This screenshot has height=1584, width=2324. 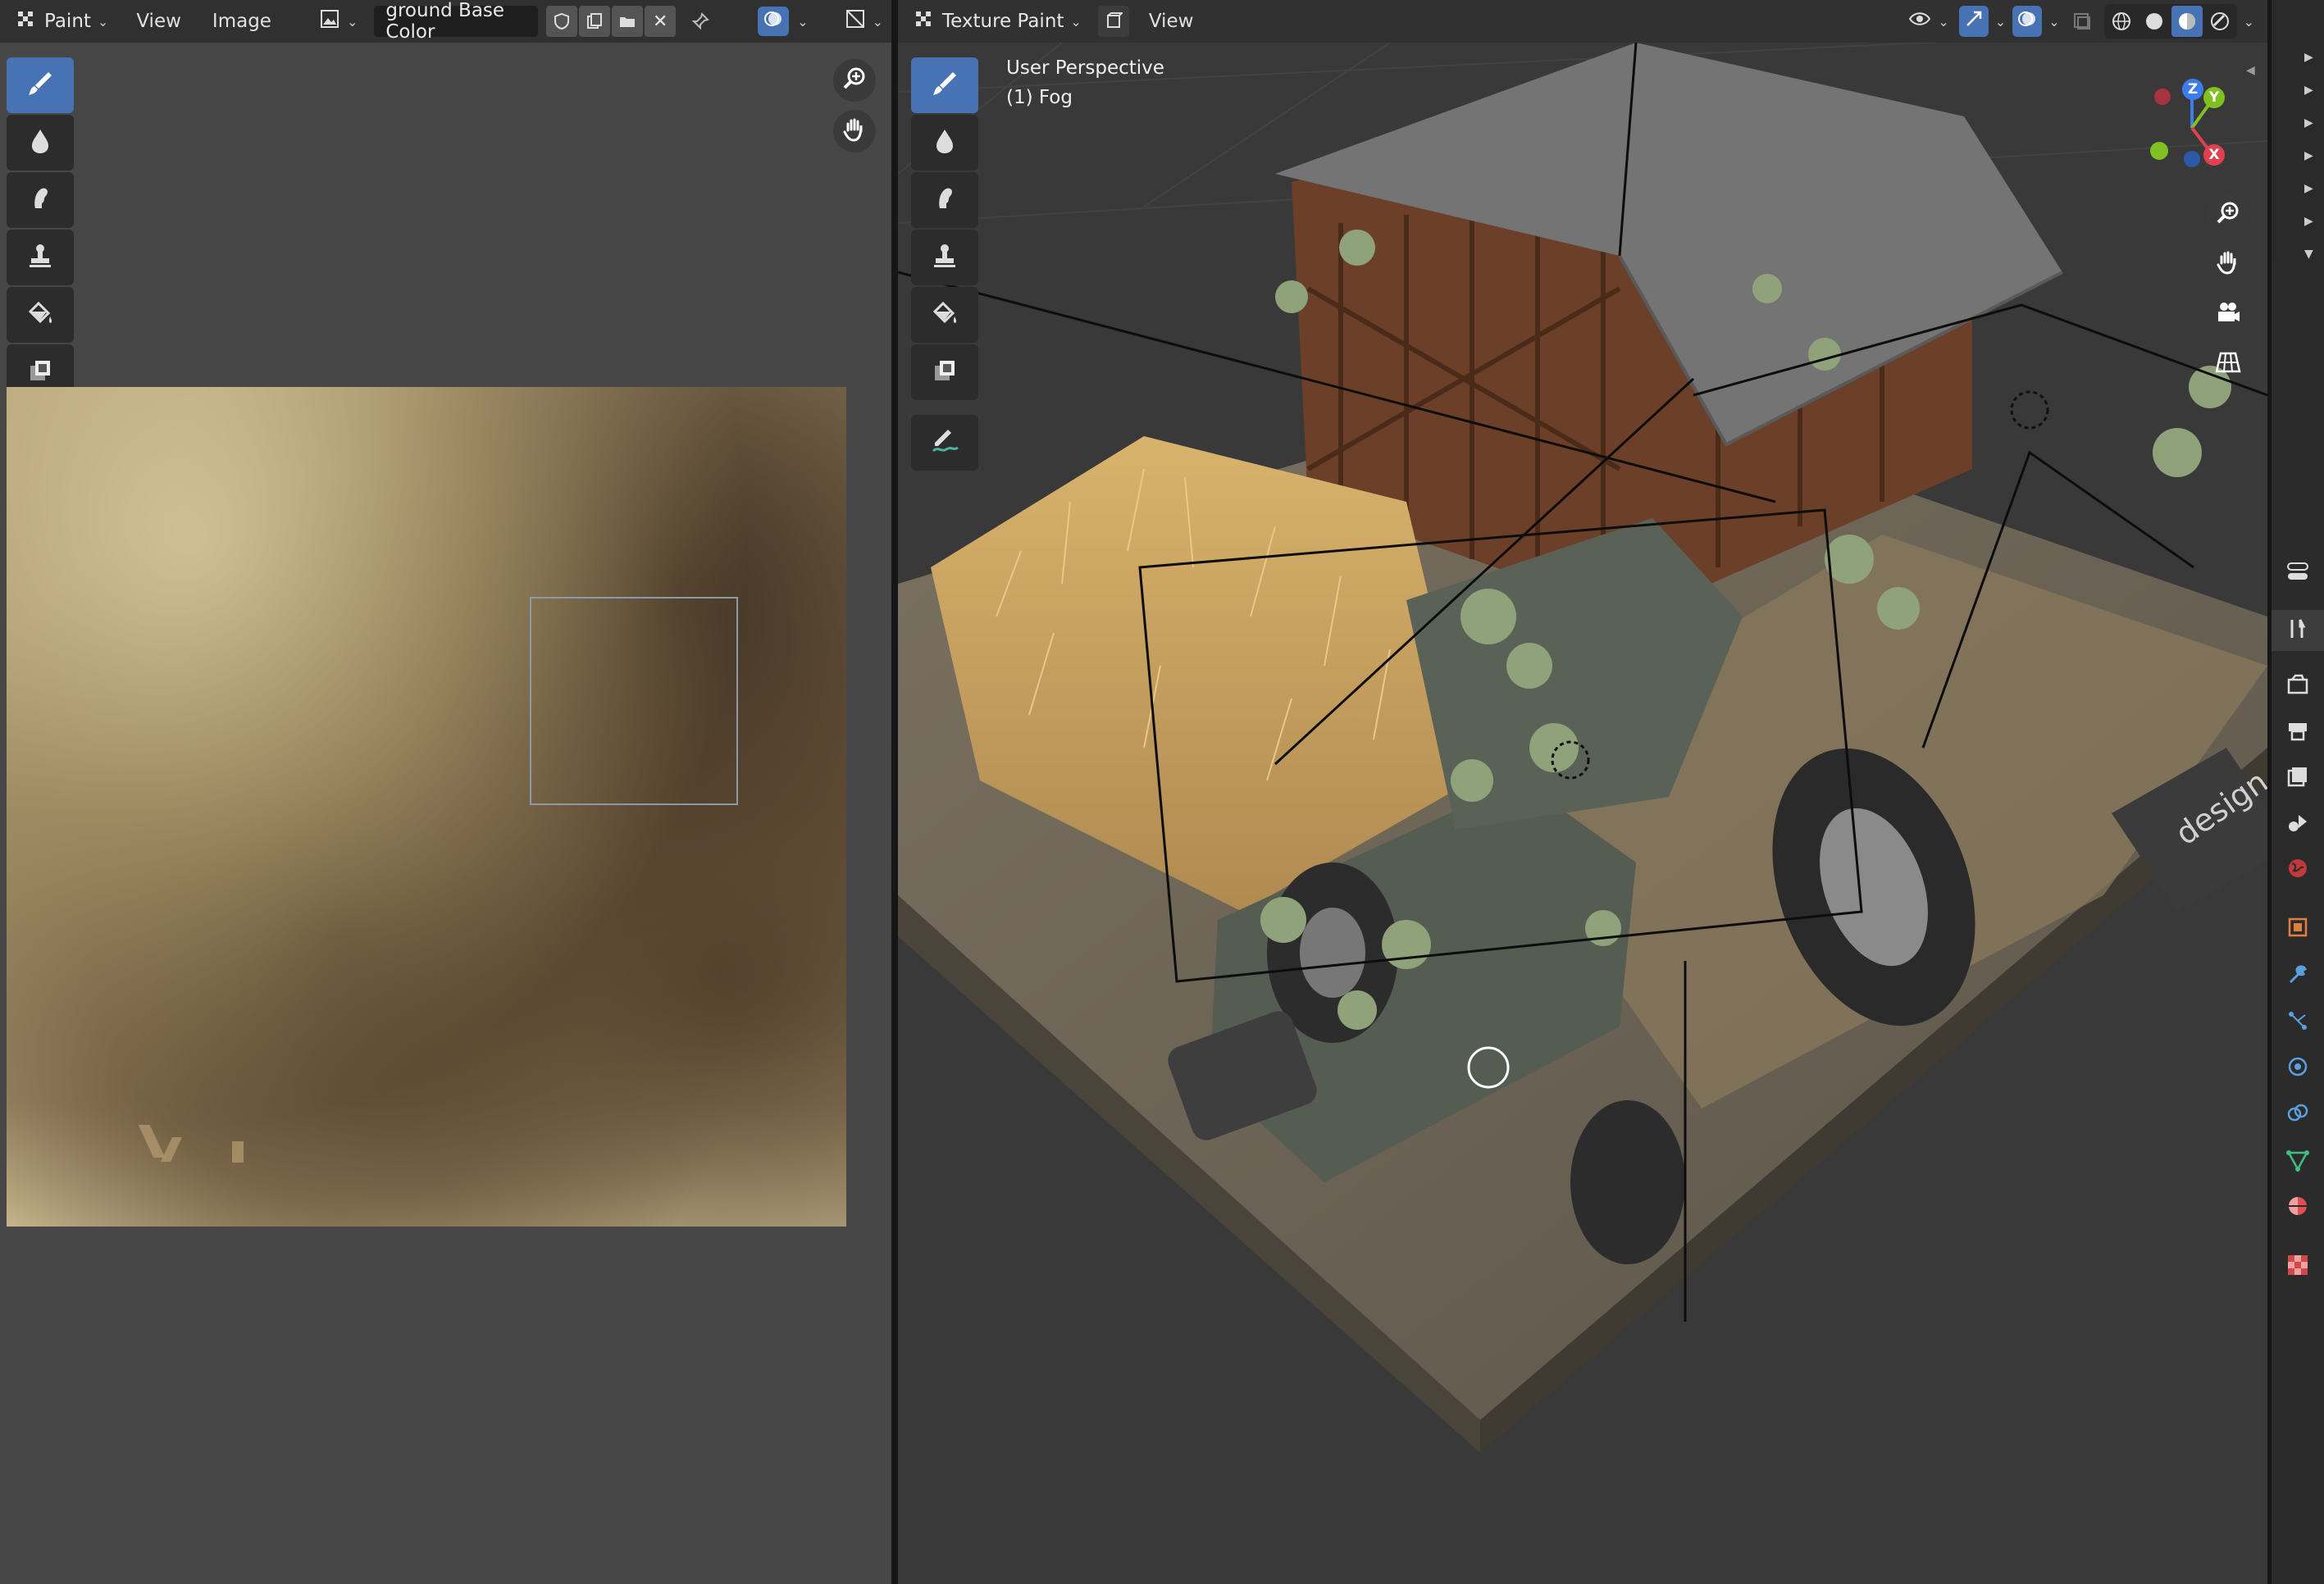 I want to click on xray-toggle-icon, so click(x=2082, y=21).